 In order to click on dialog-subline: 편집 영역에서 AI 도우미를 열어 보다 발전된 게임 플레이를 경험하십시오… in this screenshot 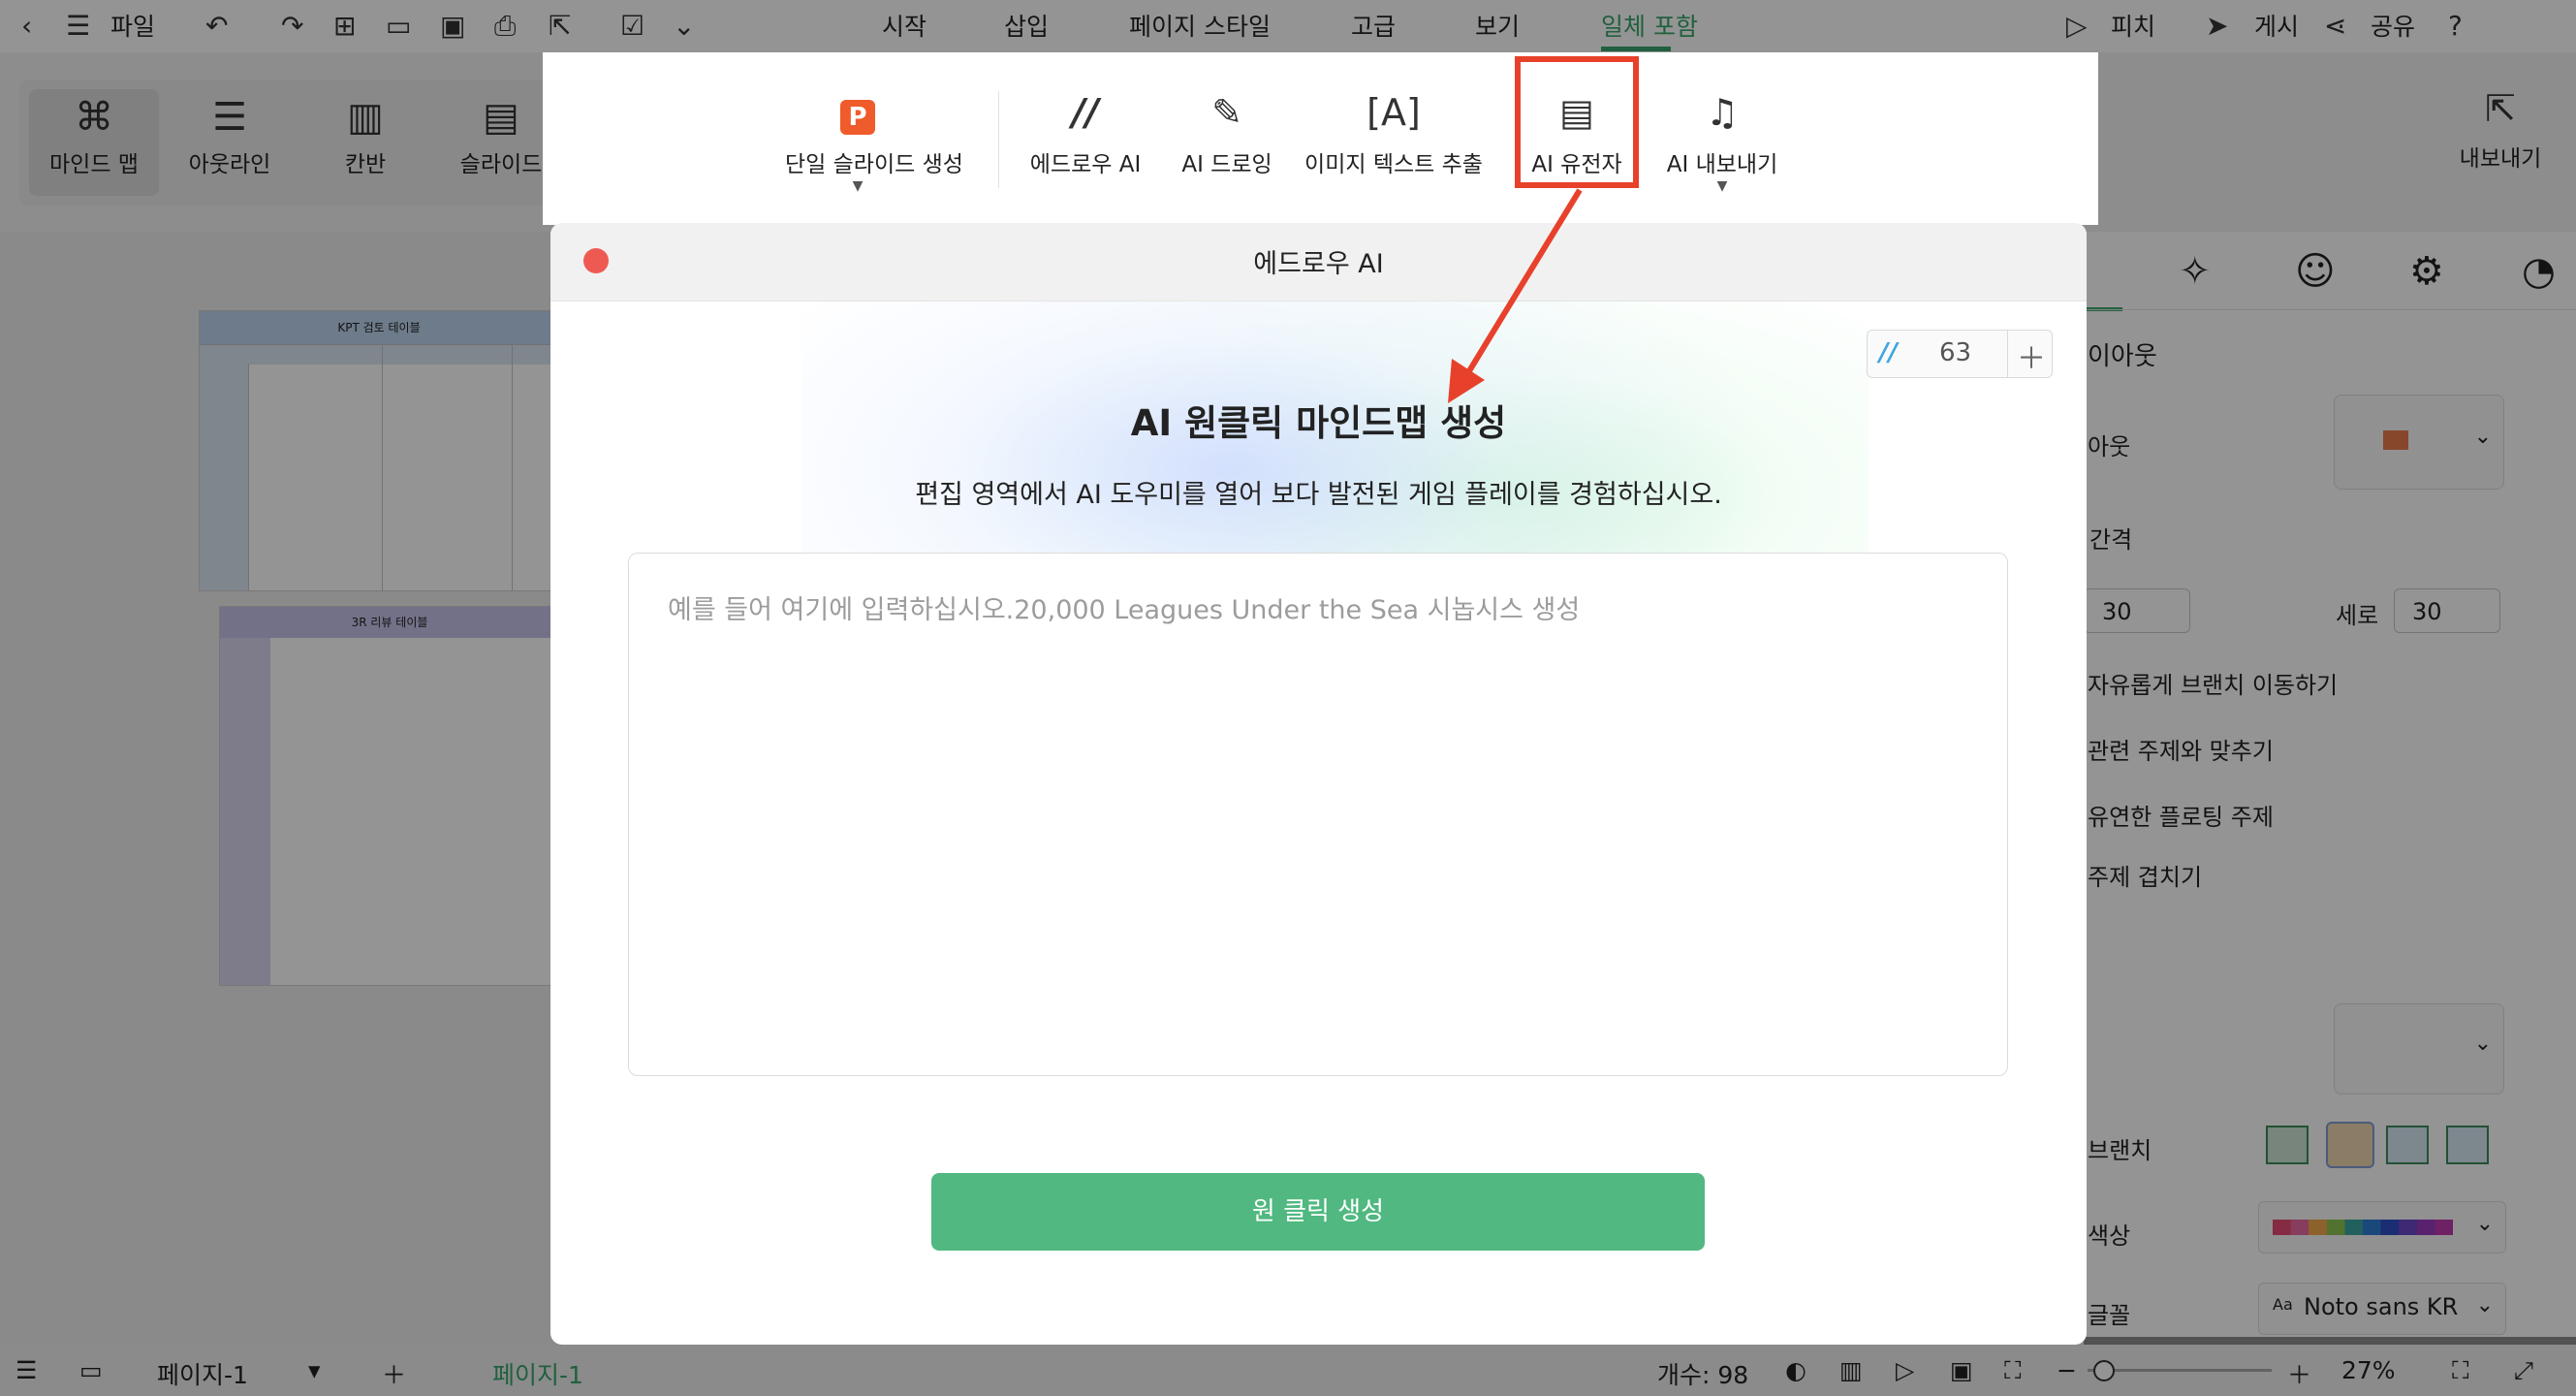, I will do `click(1318, 495)`.